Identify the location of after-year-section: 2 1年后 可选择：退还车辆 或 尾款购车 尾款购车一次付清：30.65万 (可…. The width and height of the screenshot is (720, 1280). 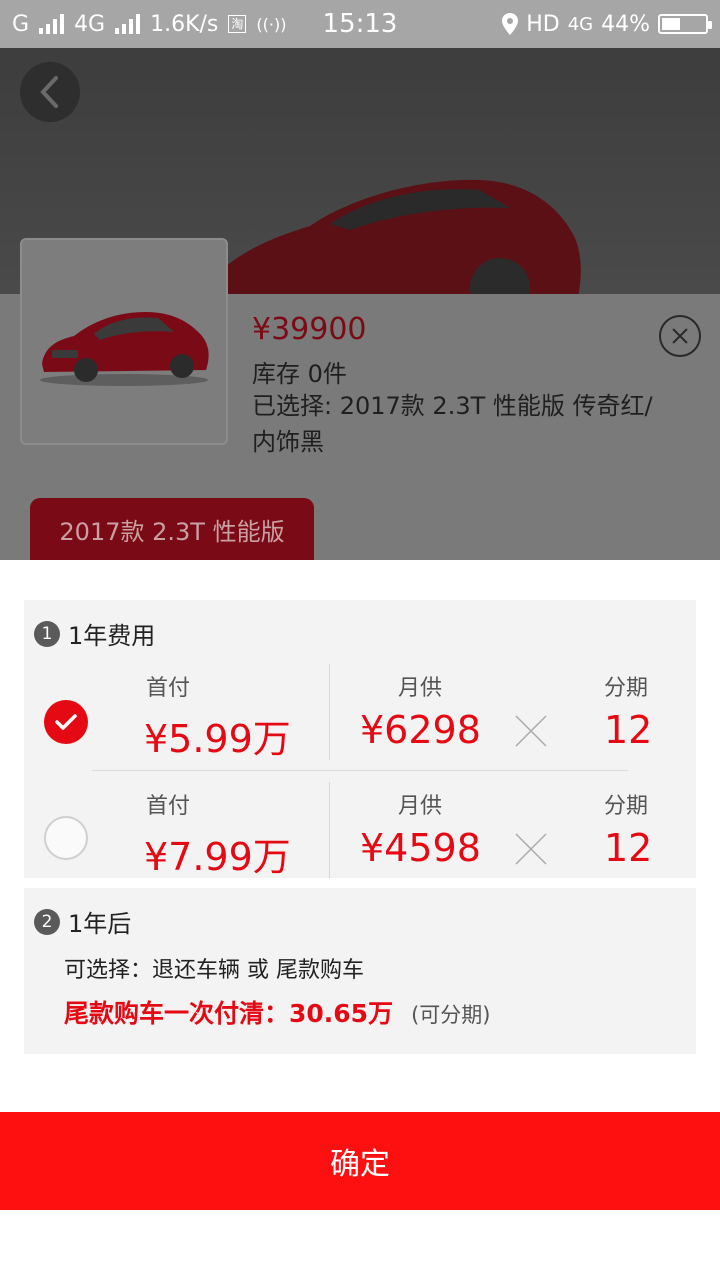
(360, 971).